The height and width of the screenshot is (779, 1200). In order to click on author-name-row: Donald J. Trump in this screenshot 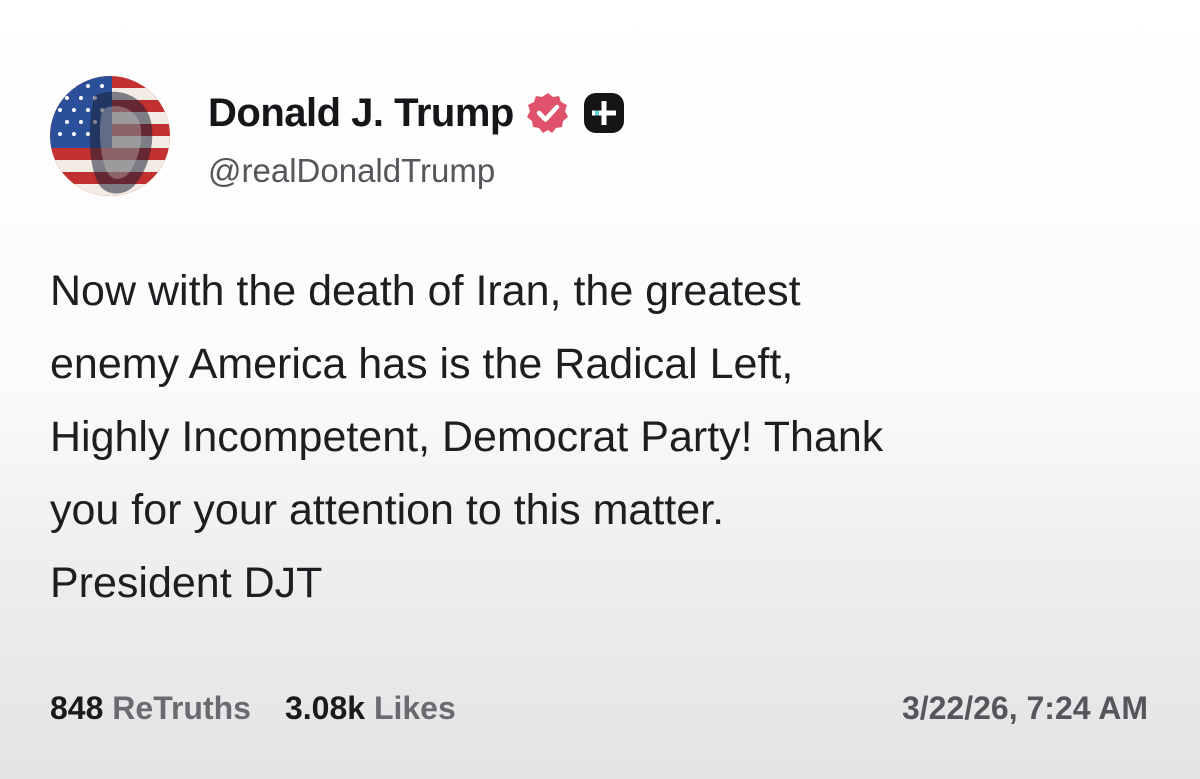, I will do `click(417, 113)`.